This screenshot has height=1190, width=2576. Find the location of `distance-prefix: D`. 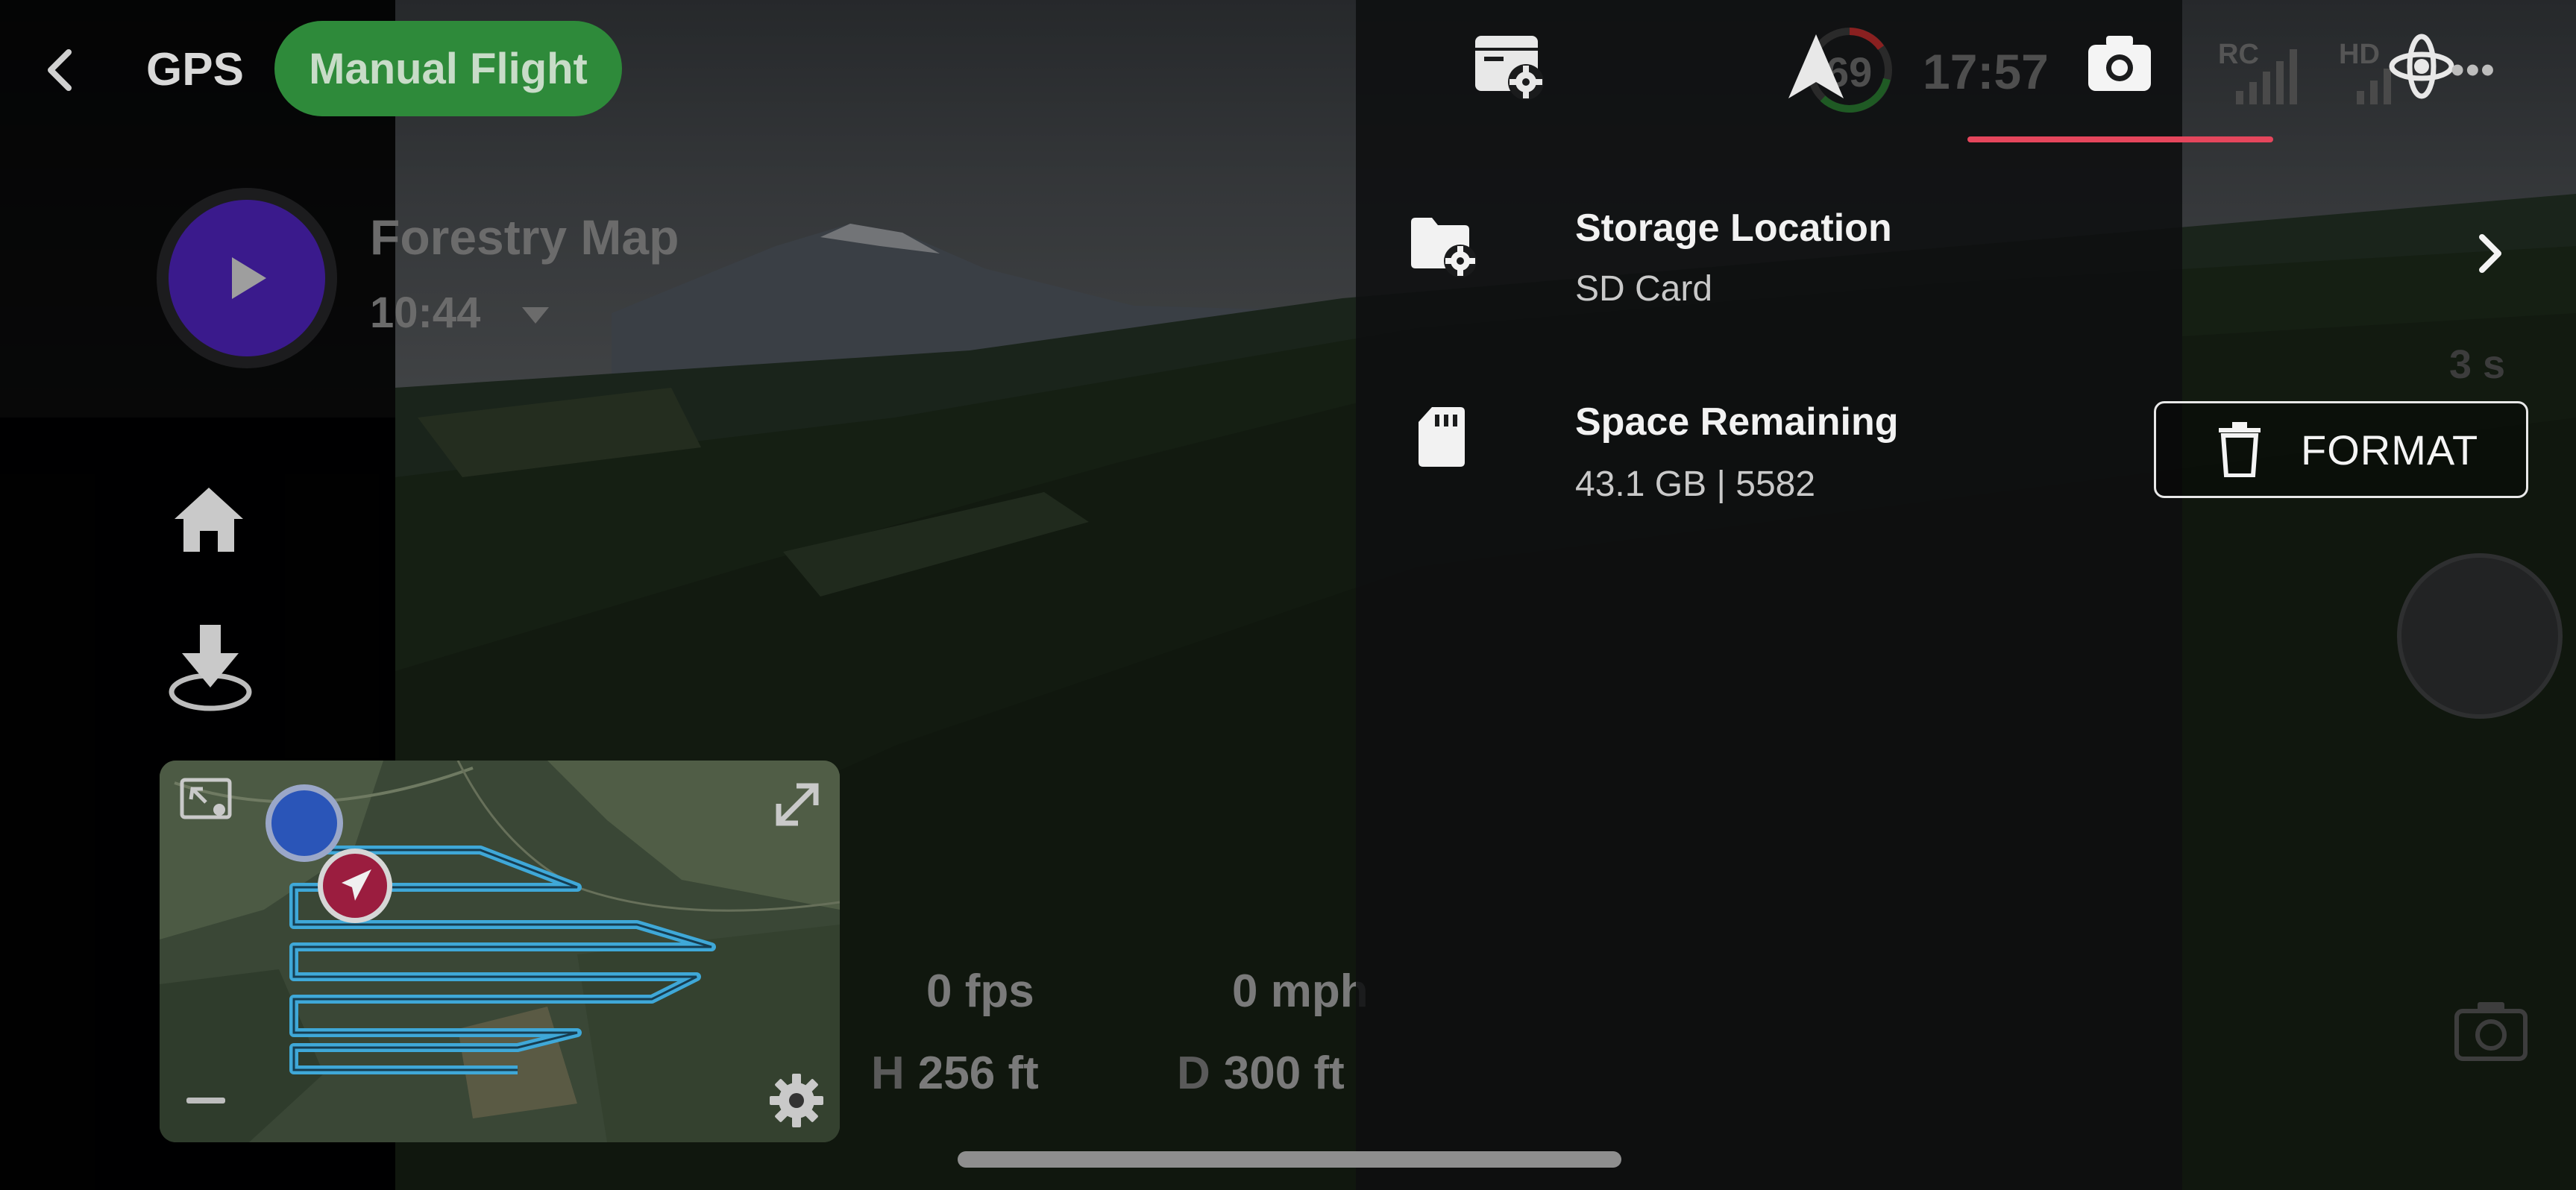

distance-prefix: D is located at coordinates (1193, 1073).